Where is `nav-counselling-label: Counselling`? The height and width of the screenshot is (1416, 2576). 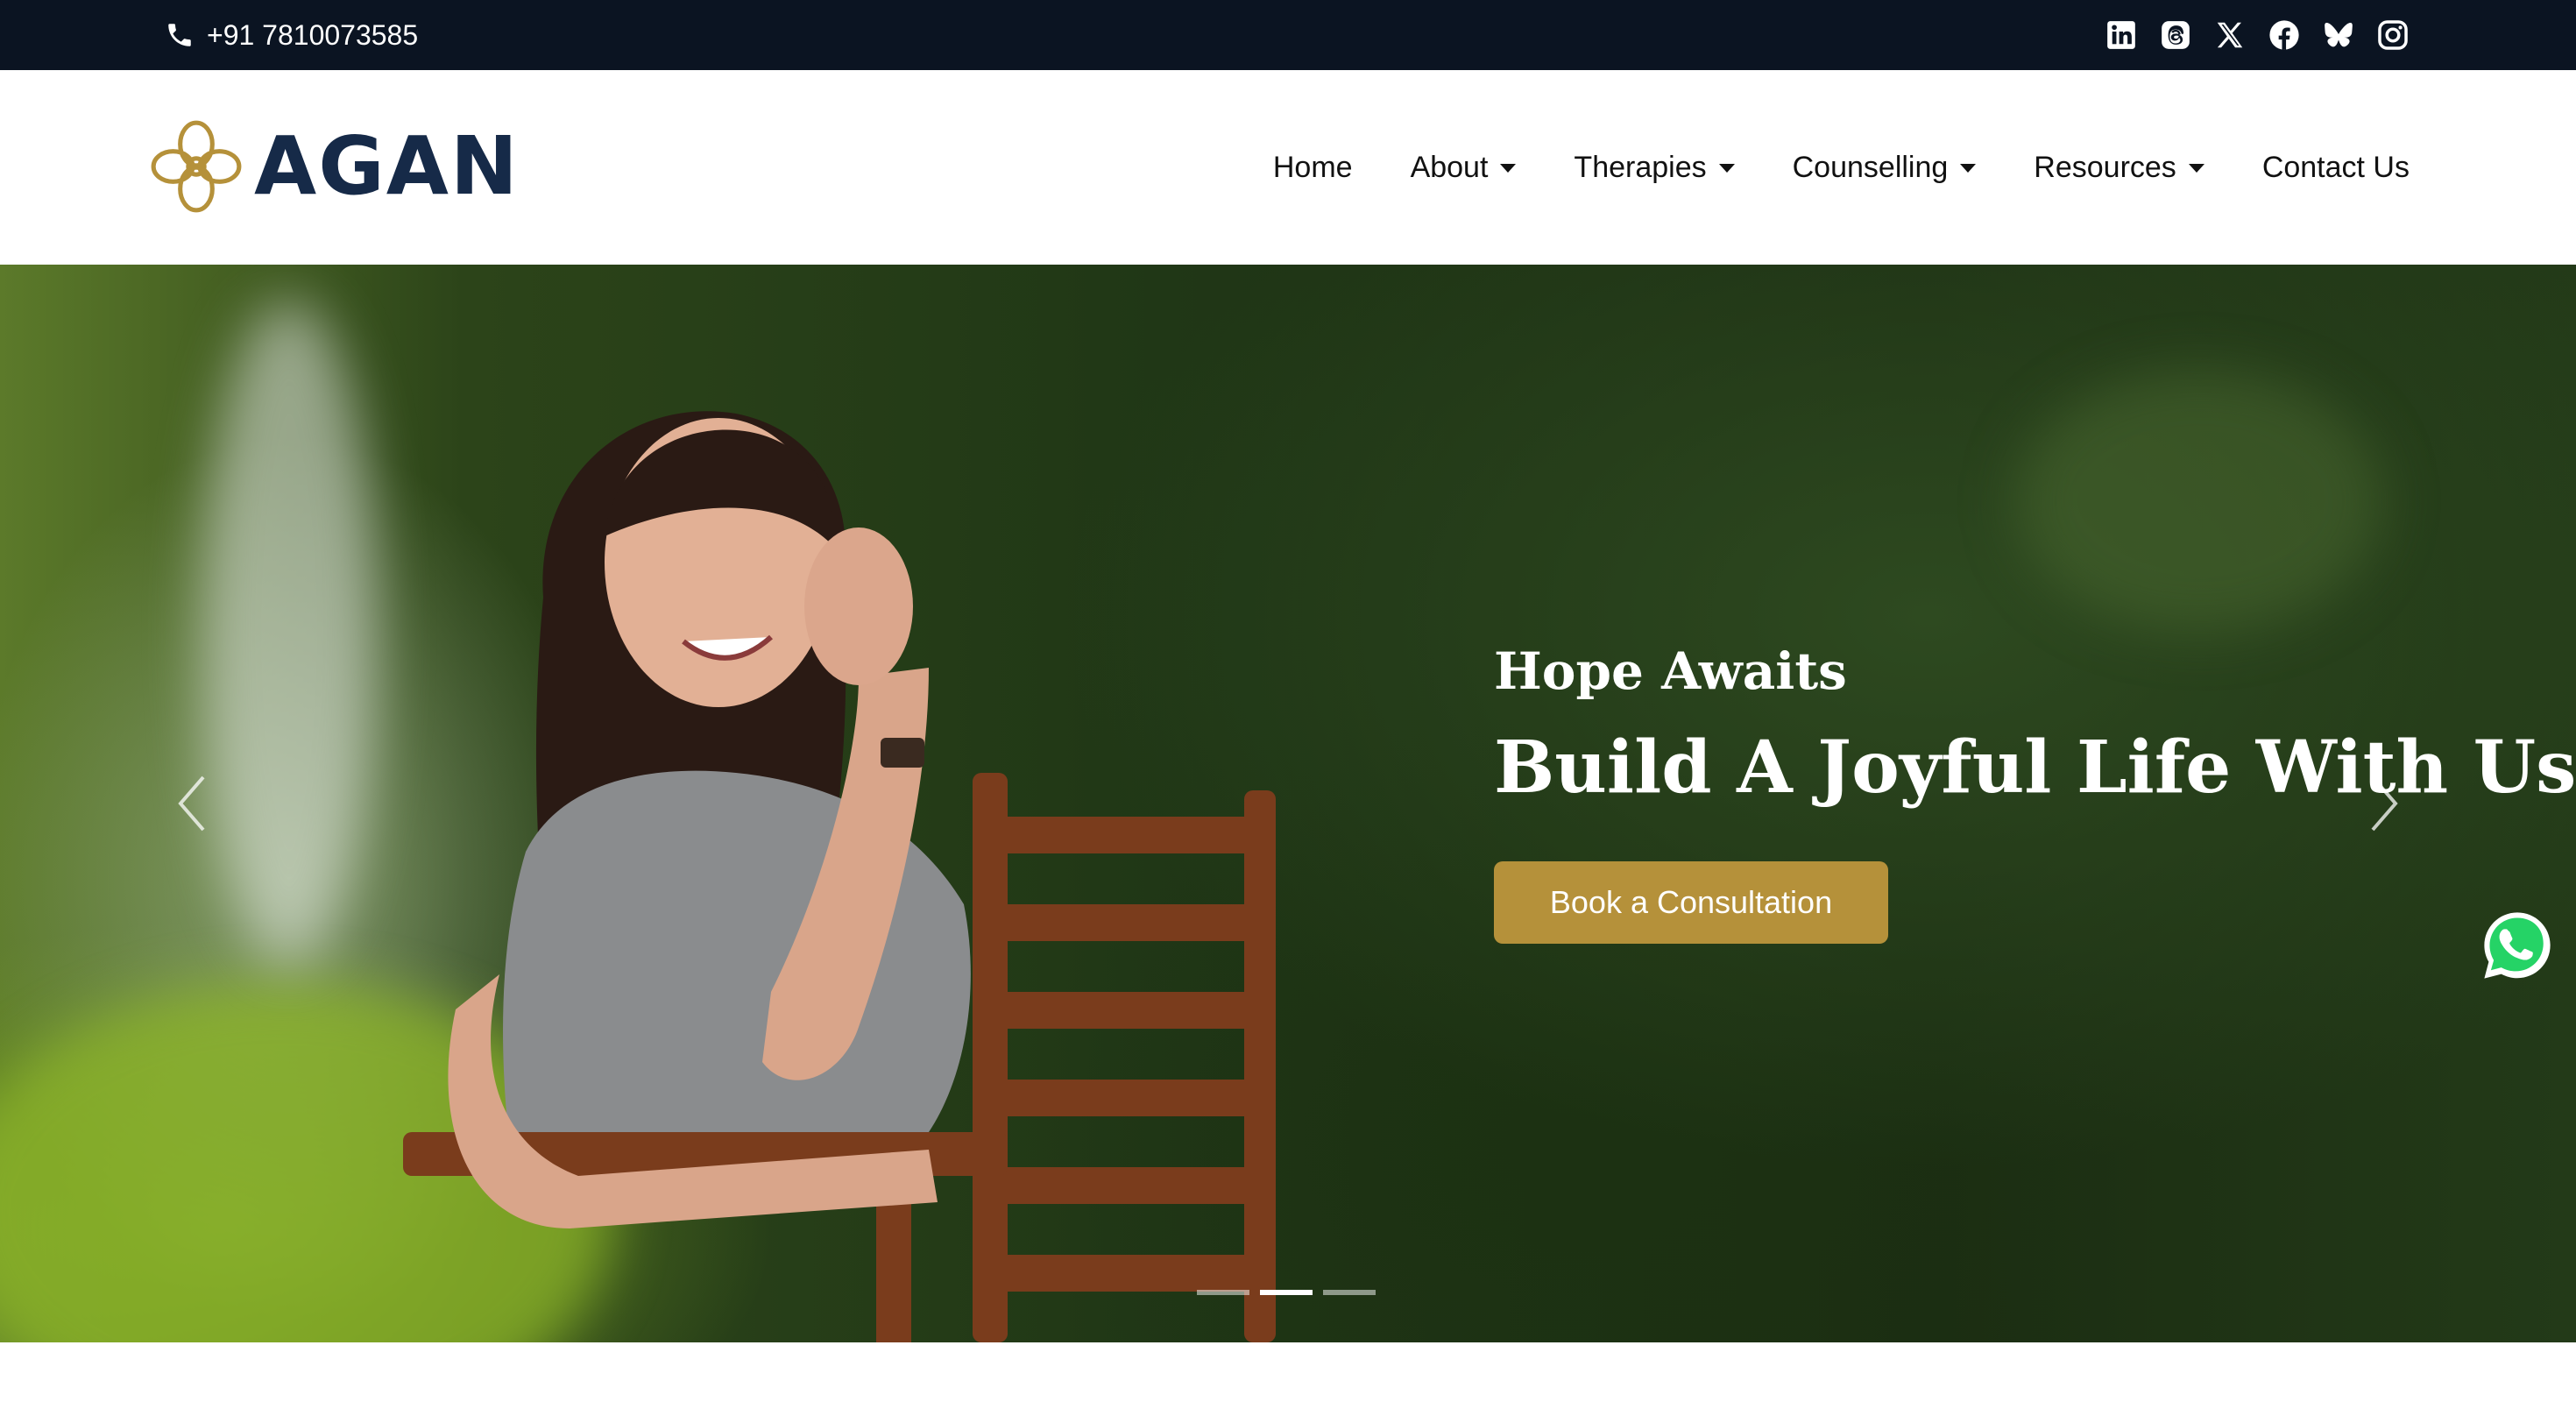
nav-counselling-label: Counselling is located at coordinates (1870, 167).